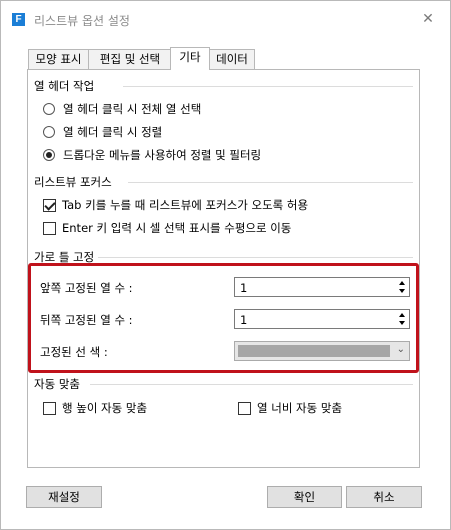 This screenshot has width=451, height=530. I want to click on frozen-line-color-dropdown: ⌄, so click(322, 351).